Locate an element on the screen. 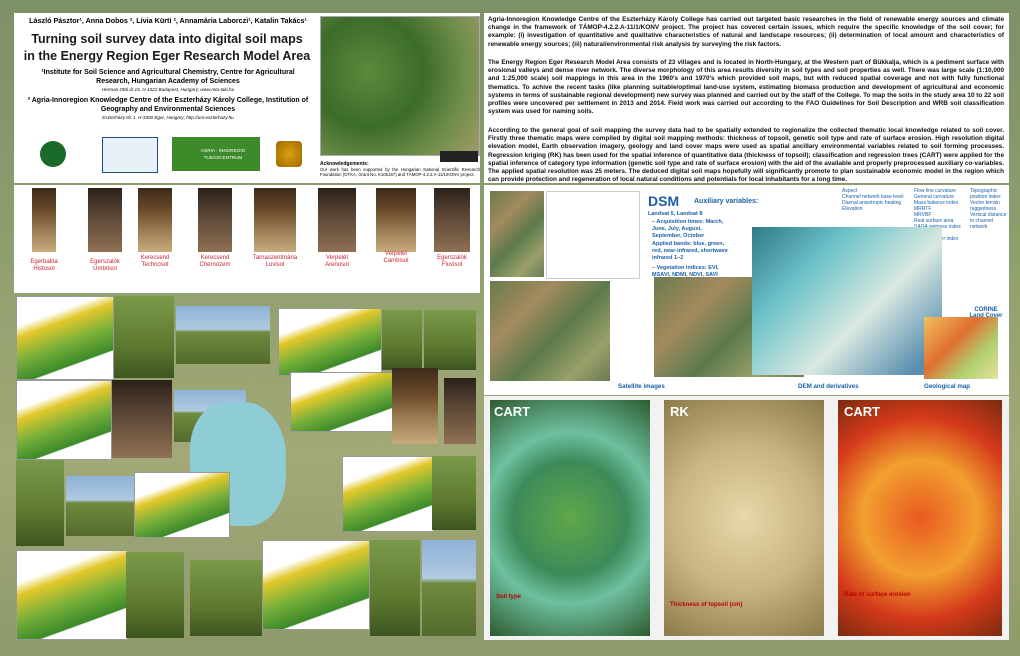 Image resolution: width=1020 pixels, height=656 pixels. legend-soil-type: Soil type is located at coordinates (509, 597).